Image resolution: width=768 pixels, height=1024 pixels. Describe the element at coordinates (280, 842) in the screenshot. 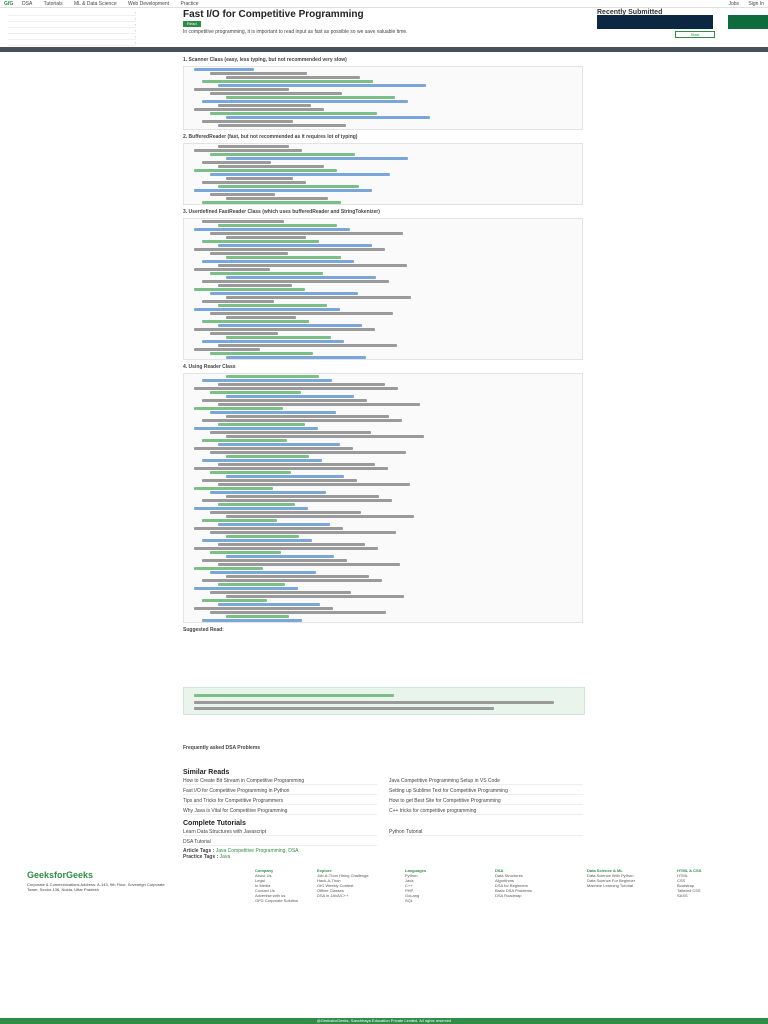

I see `tutorial-link: DSA Tutorial` at that location.